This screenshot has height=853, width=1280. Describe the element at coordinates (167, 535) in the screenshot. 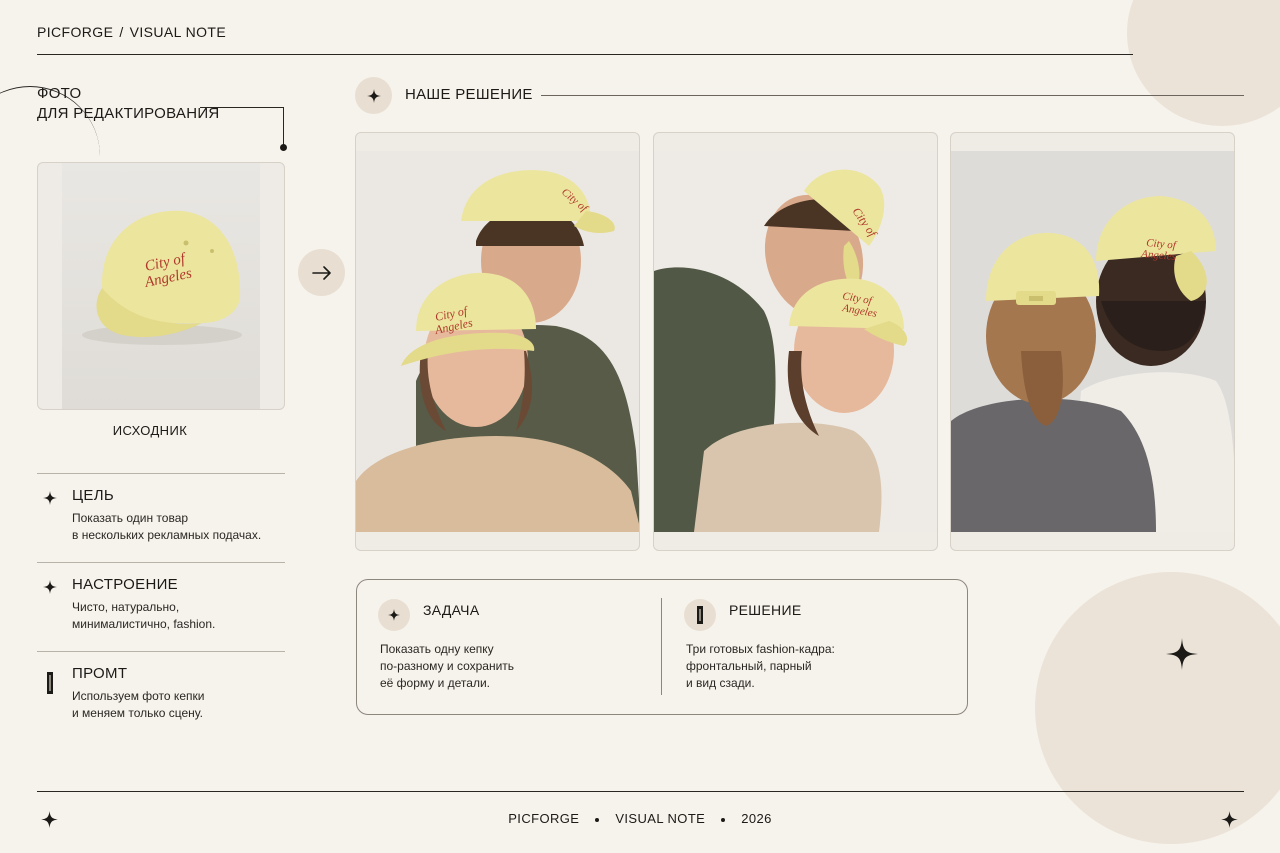

I see `info-desc-line: в нескольких рекламных подачах.` at that location.